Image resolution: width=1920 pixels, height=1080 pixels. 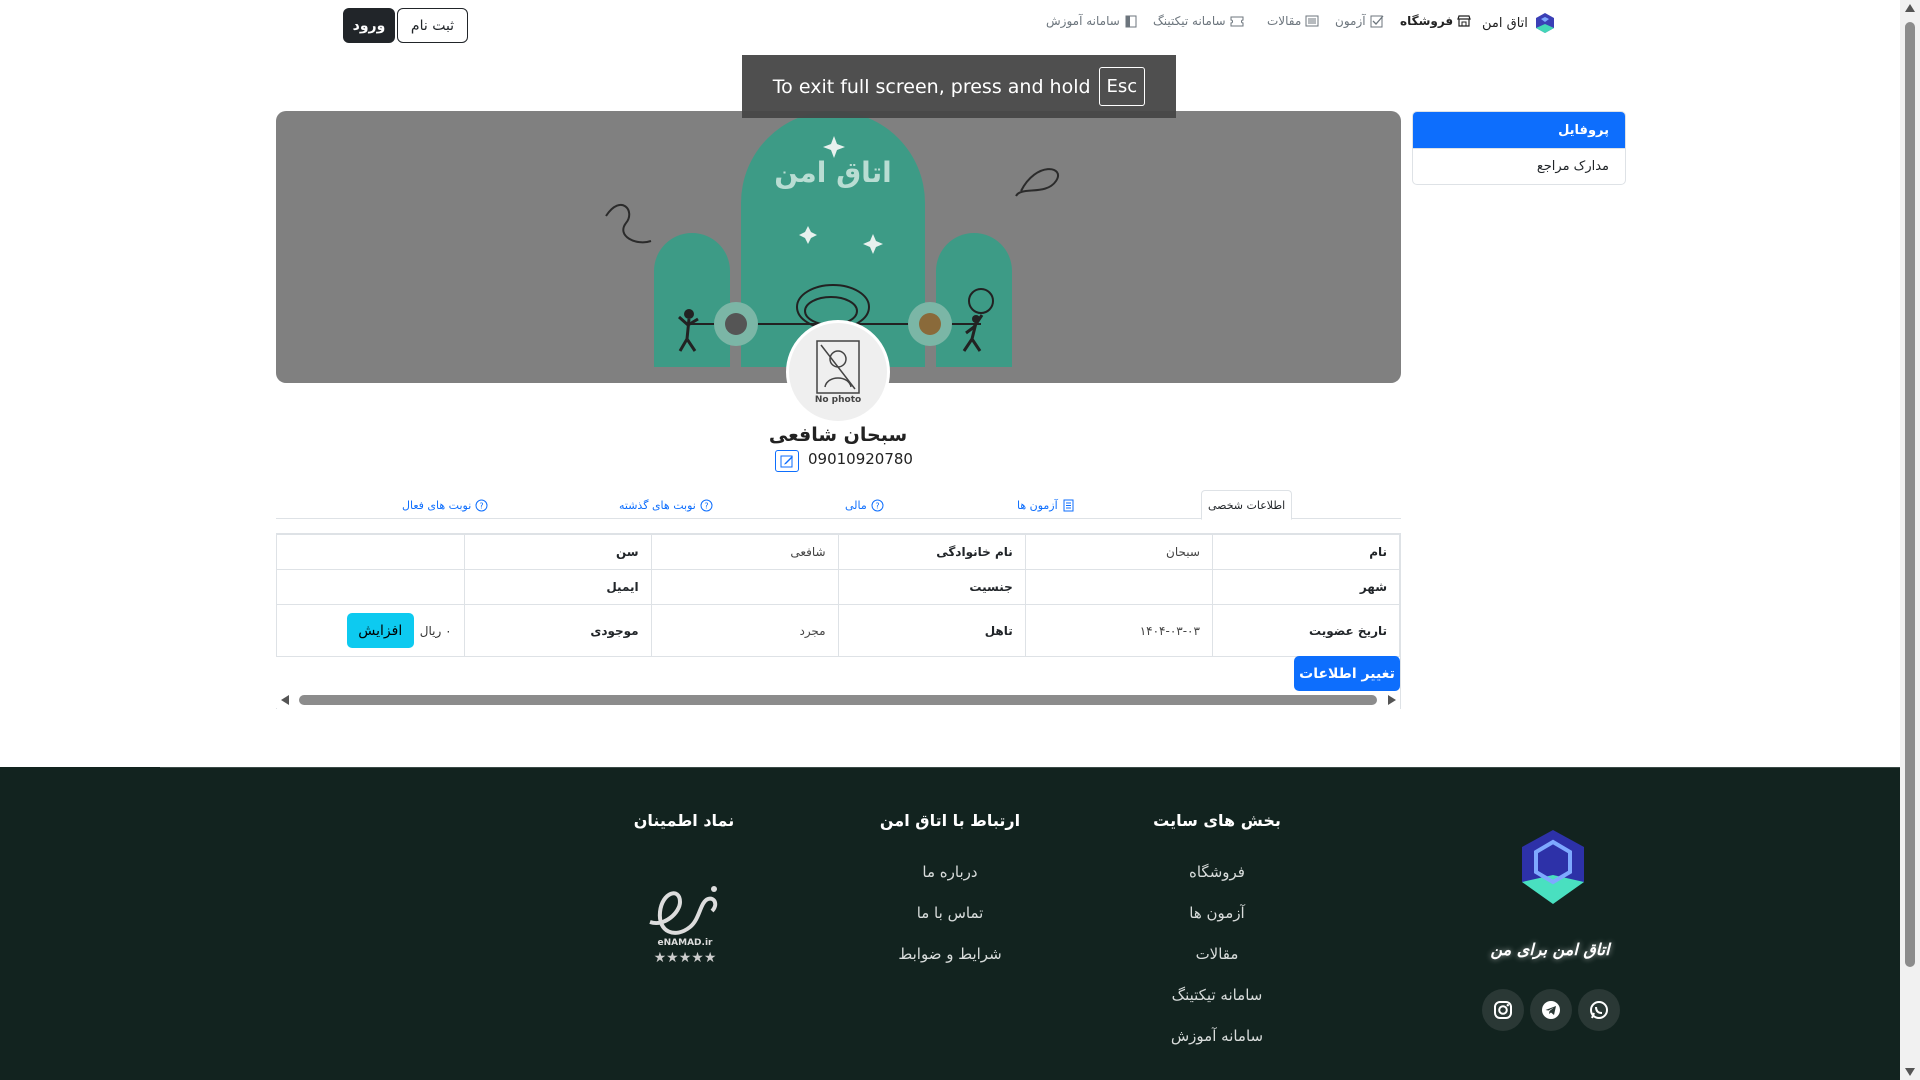 I want to click on telegram-icon, so click(x=1551, y=1010).